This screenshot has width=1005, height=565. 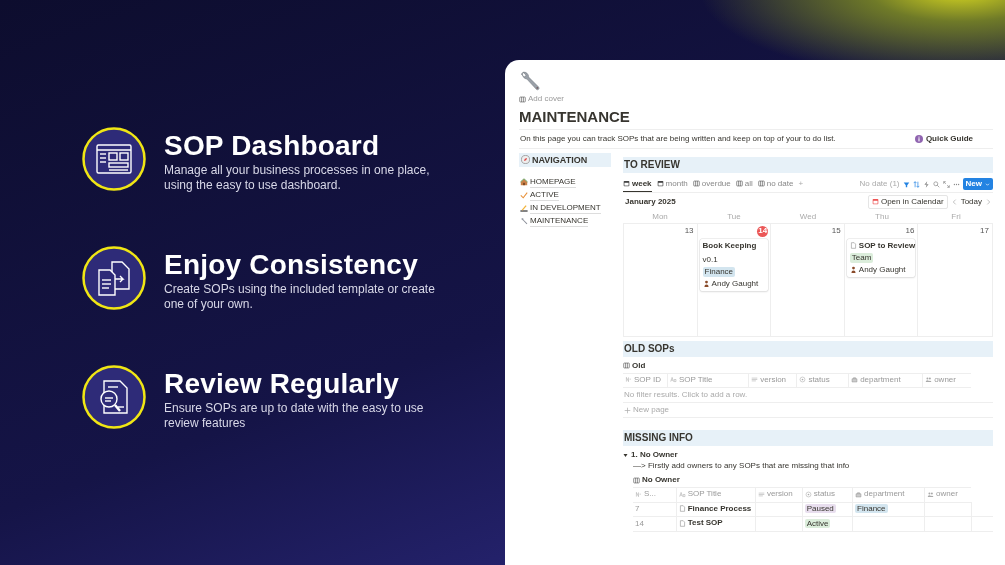 What do you see at coordinates (700, 523) in the screenshot?
I see `sop-title-link: Test SOP` at bounding box center [700, 523].